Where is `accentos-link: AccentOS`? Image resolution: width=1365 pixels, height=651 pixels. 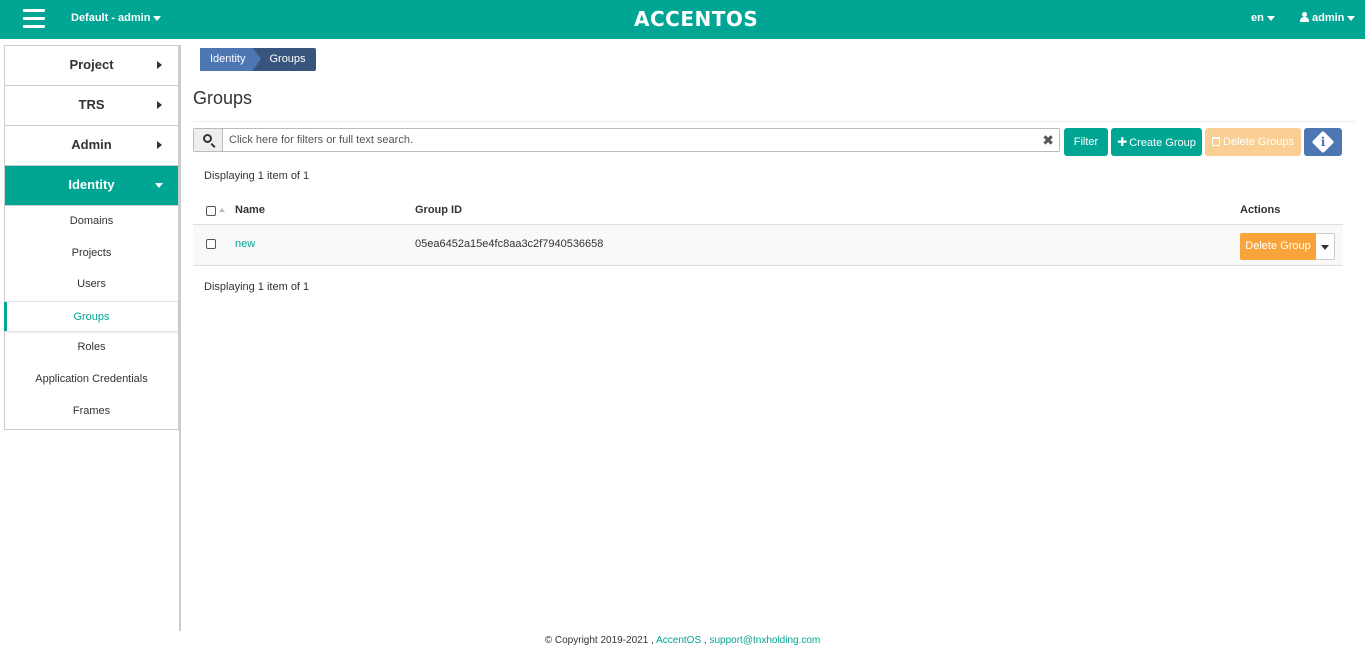
accentos-link: AccentOS is located at coordinates (678, 640).